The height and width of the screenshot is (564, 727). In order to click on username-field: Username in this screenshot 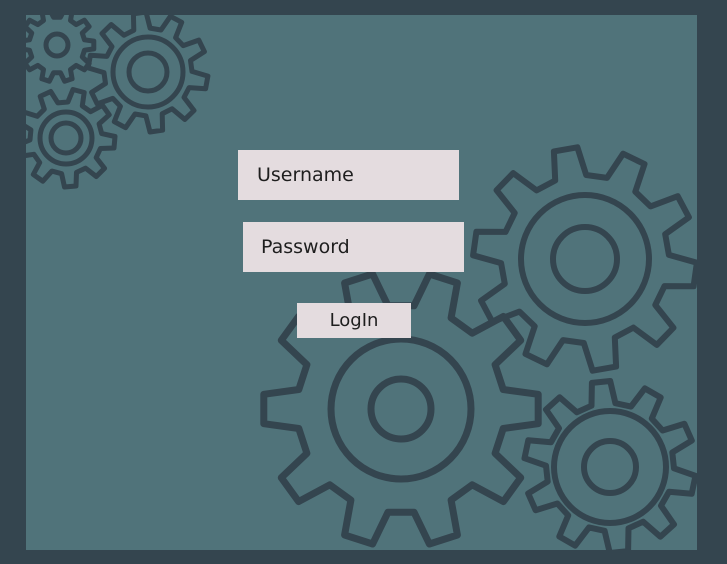, I will do `click(348, 175)`.